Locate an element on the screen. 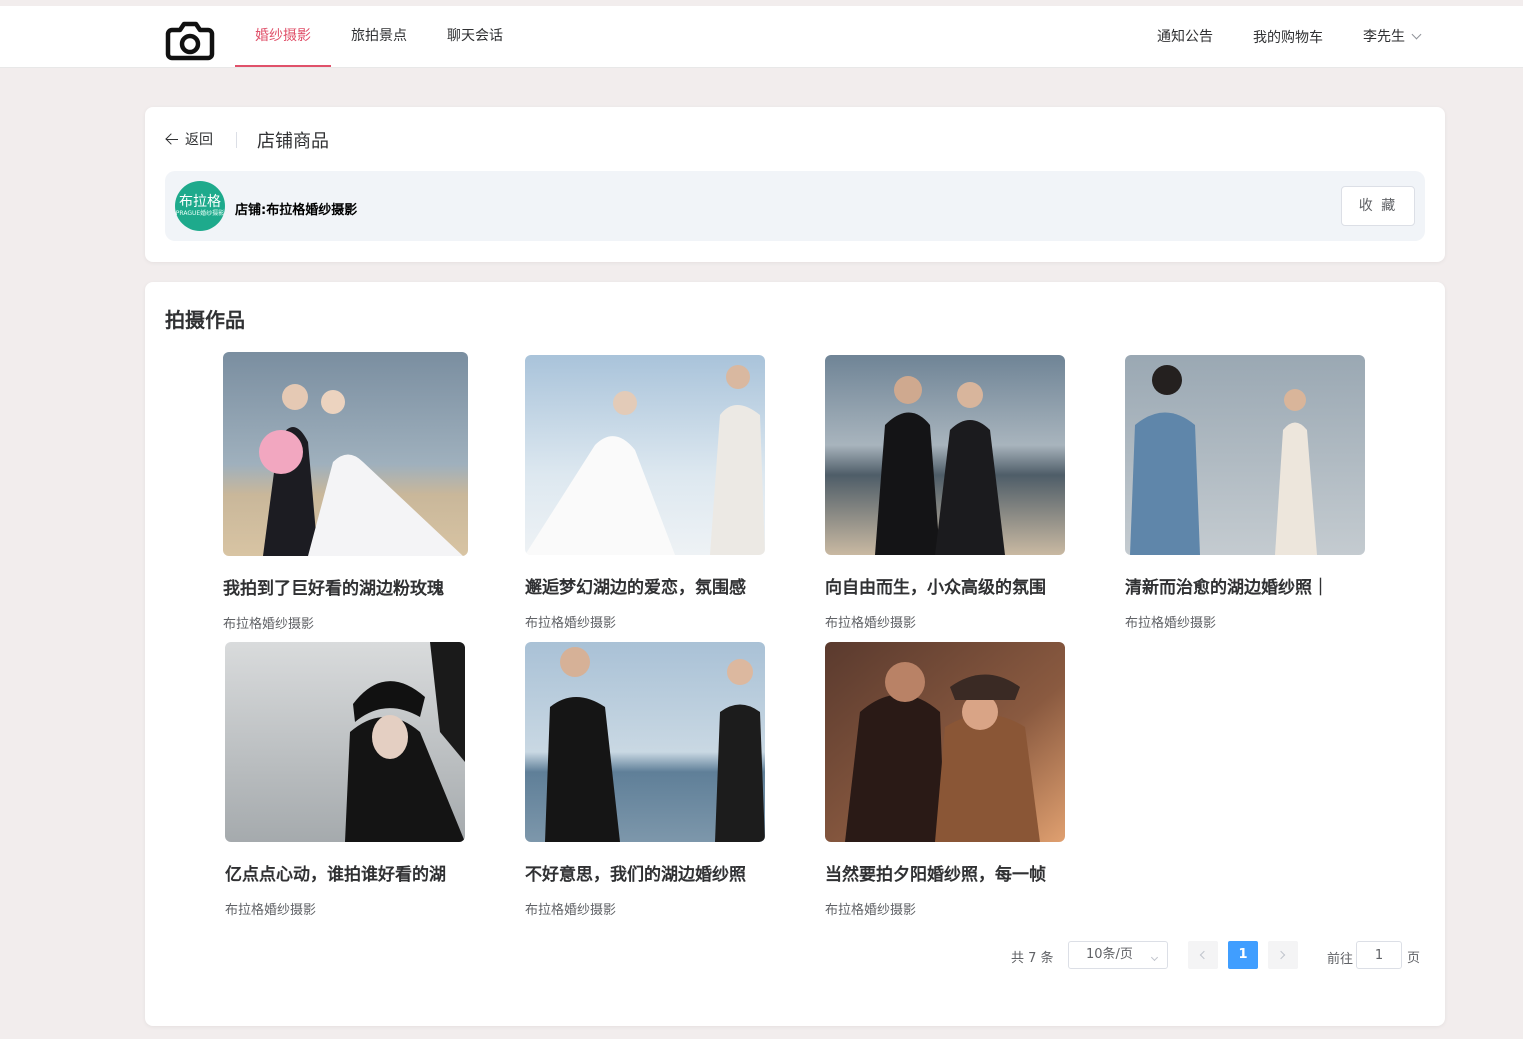  shop-avatar-logo-subtext: PRAGUE婚纱摄影 is located at coordinates (200, 213).